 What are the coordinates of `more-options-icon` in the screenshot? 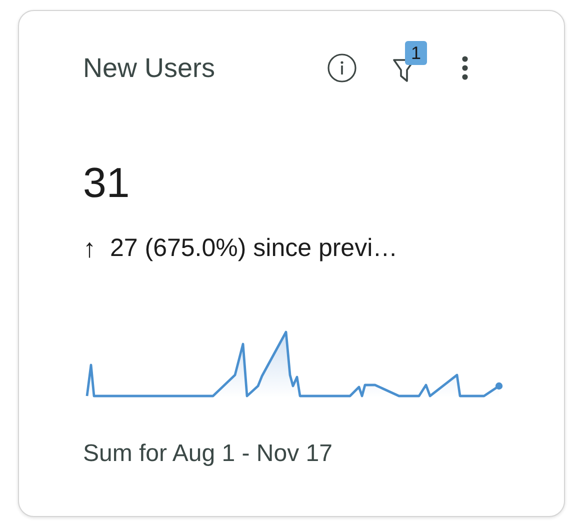 It's located at (465, 68).